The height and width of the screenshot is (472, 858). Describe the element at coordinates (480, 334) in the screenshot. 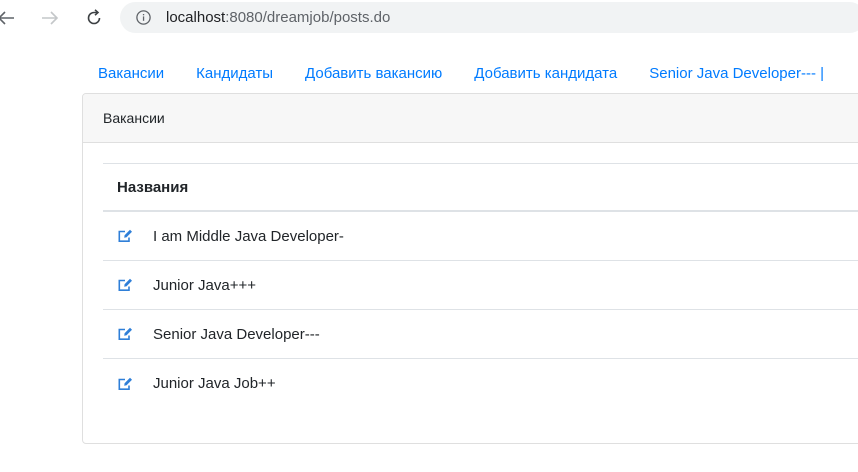

I see `table-row: Senior Java Developer---` at that location.